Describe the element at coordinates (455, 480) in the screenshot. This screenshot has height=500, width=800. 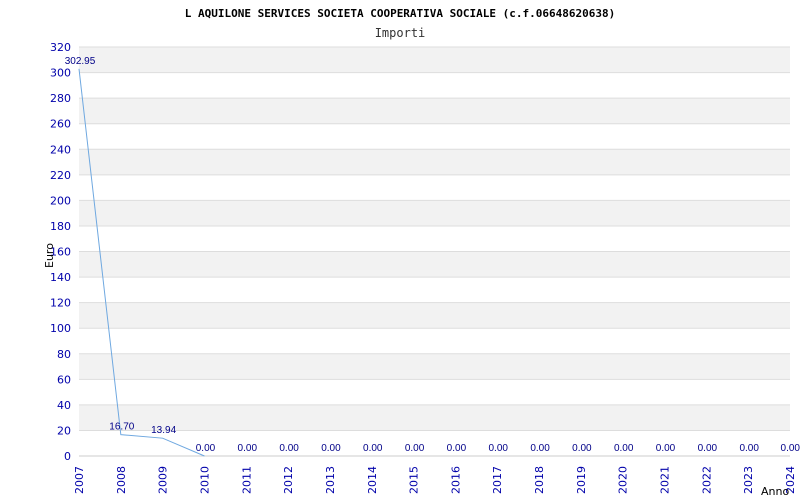
I see `x-tick-label: 2016` at that location.